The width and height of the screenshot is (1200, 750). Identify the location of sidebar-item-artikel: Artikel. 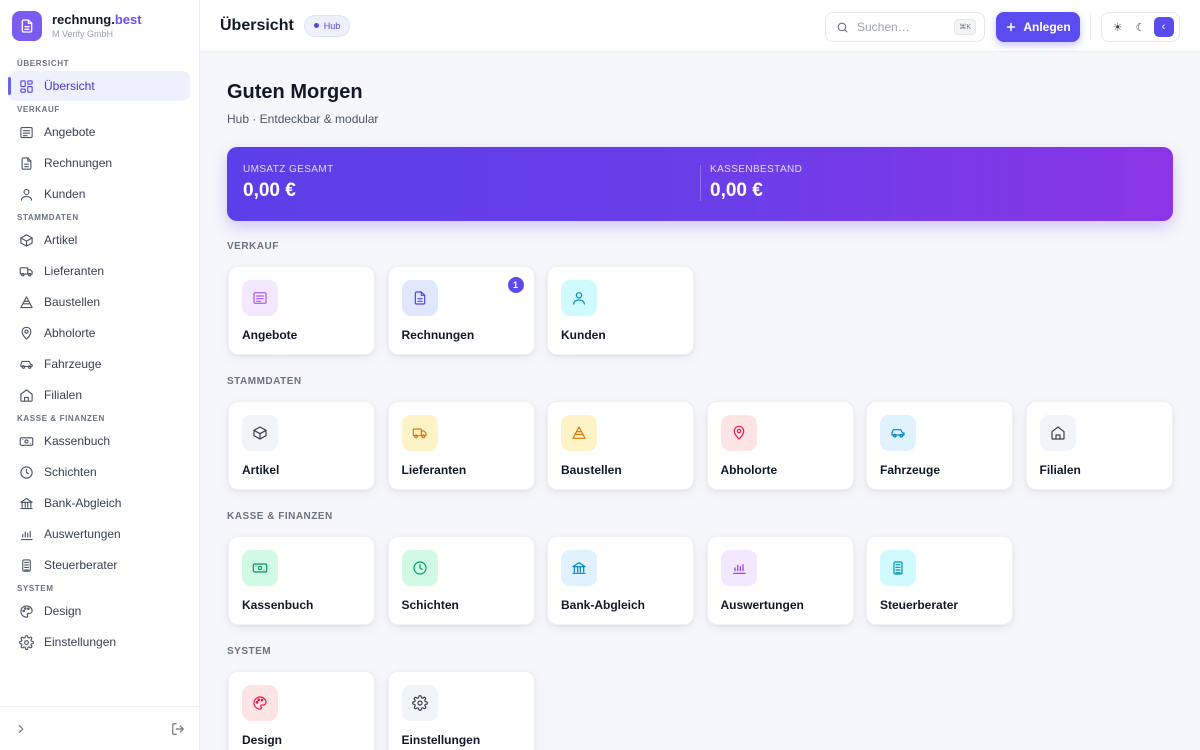
(99, 240).